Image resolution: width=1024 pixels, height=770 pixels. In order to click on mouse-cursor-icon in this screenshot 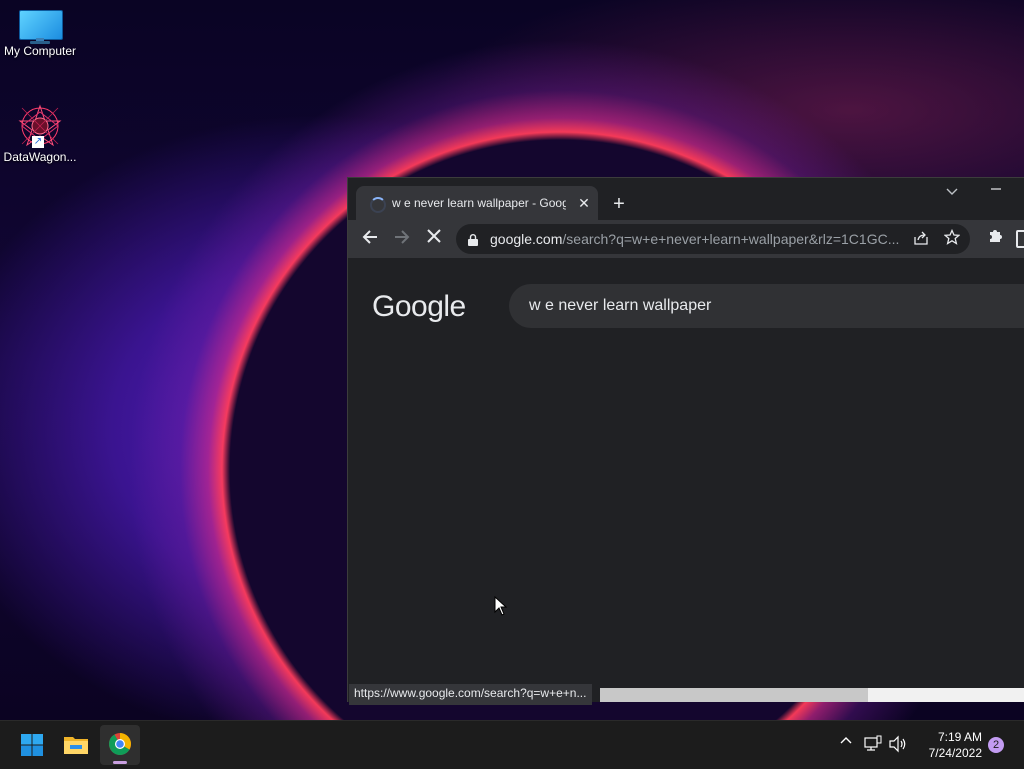, I will do `click(501, 605)`.